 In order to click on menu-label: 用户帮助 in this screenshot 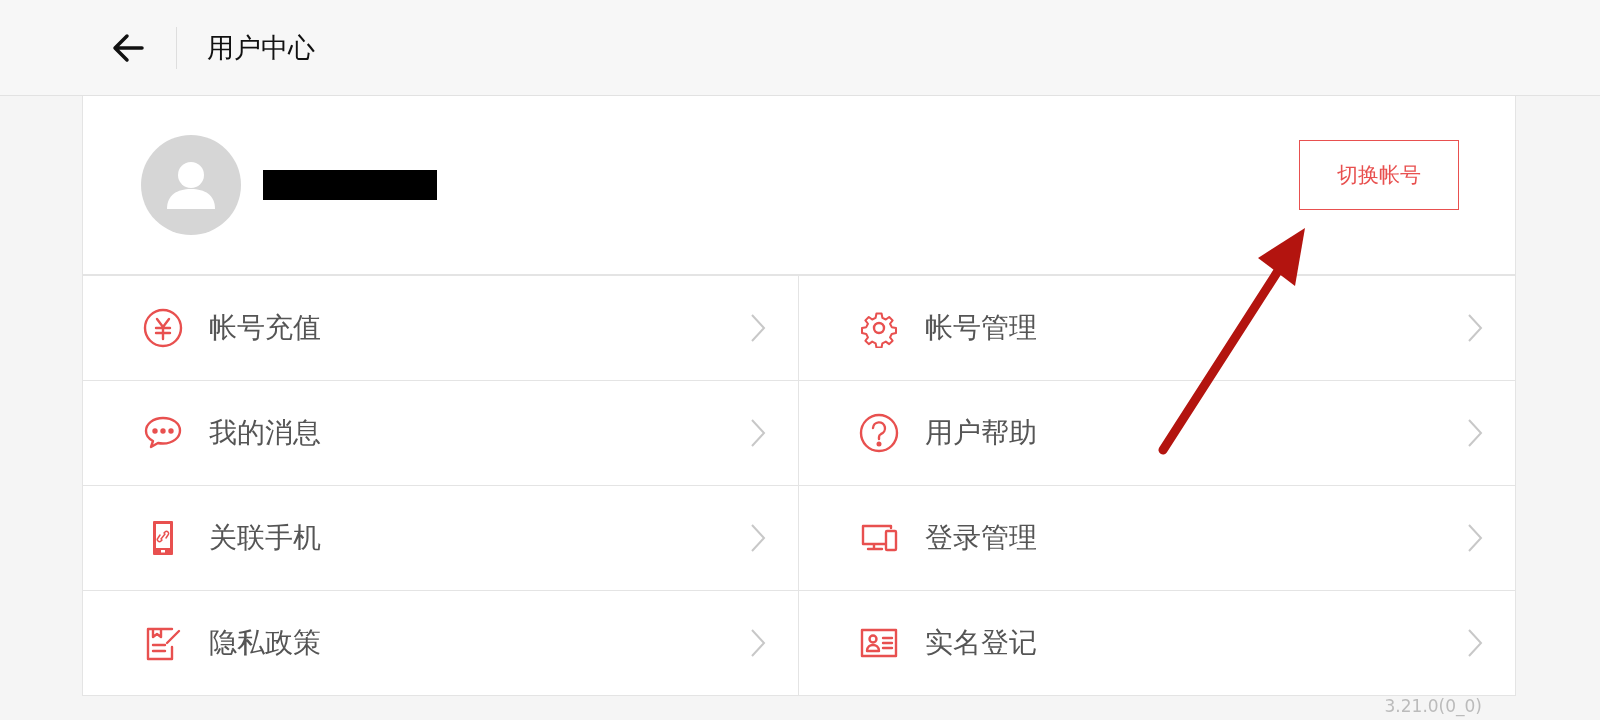, I will do `click(981, 433)`.